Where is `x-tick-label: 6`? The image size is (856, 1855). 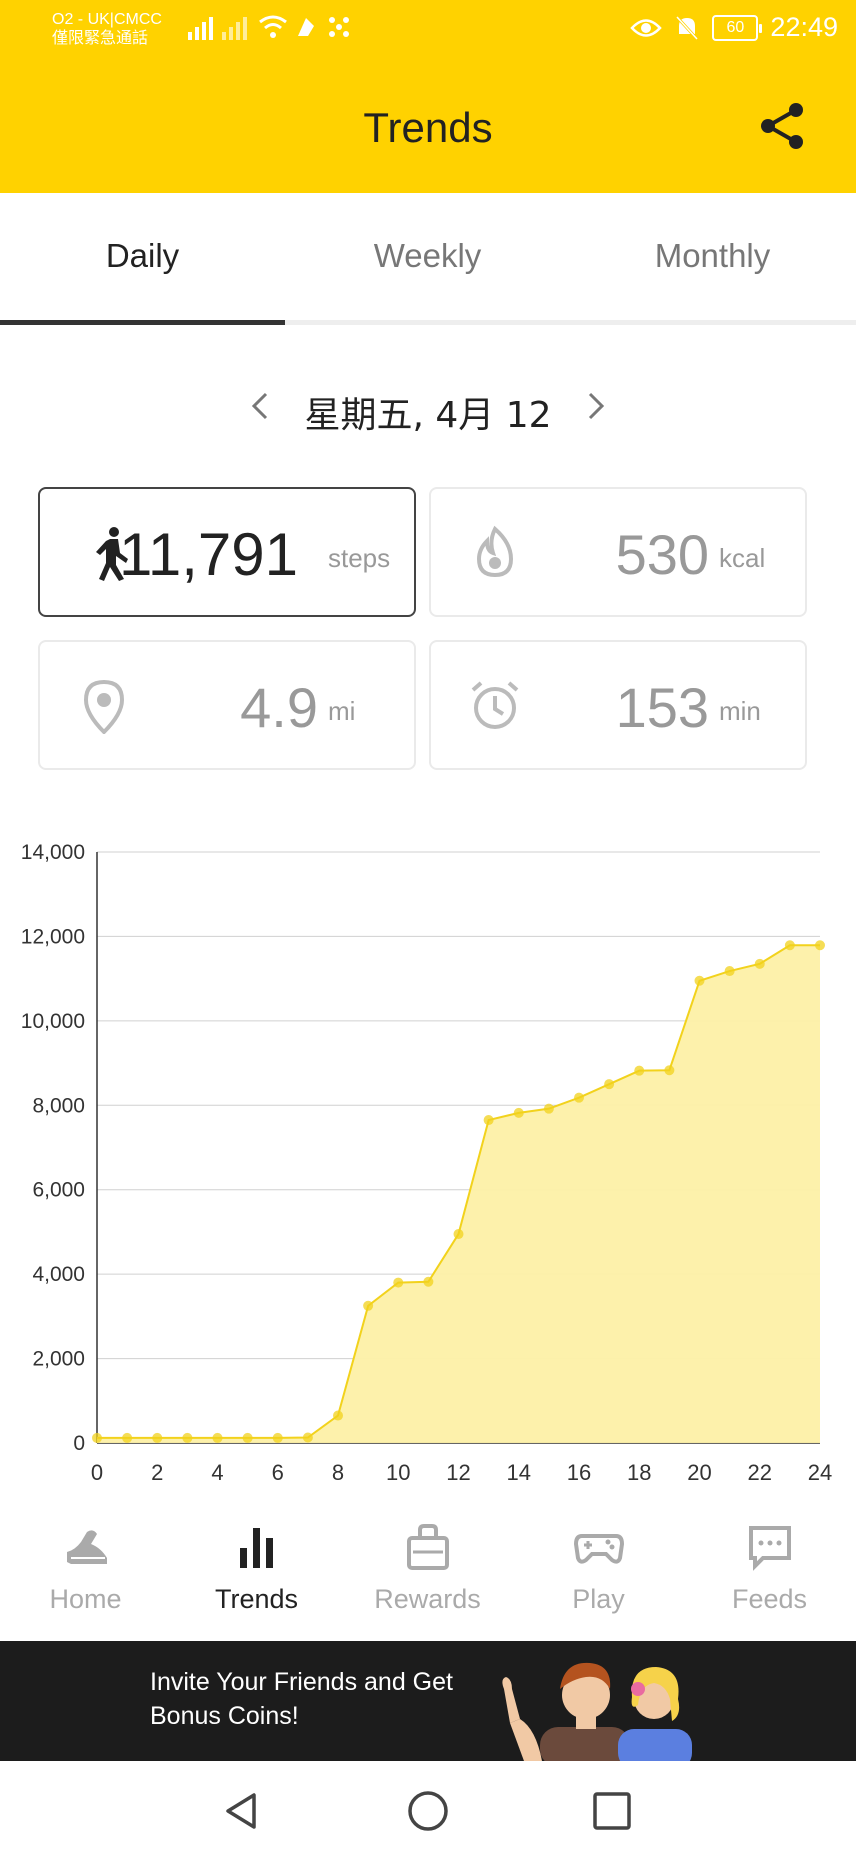
x-tick-label: 6 is located at coordinates (278, 1472).